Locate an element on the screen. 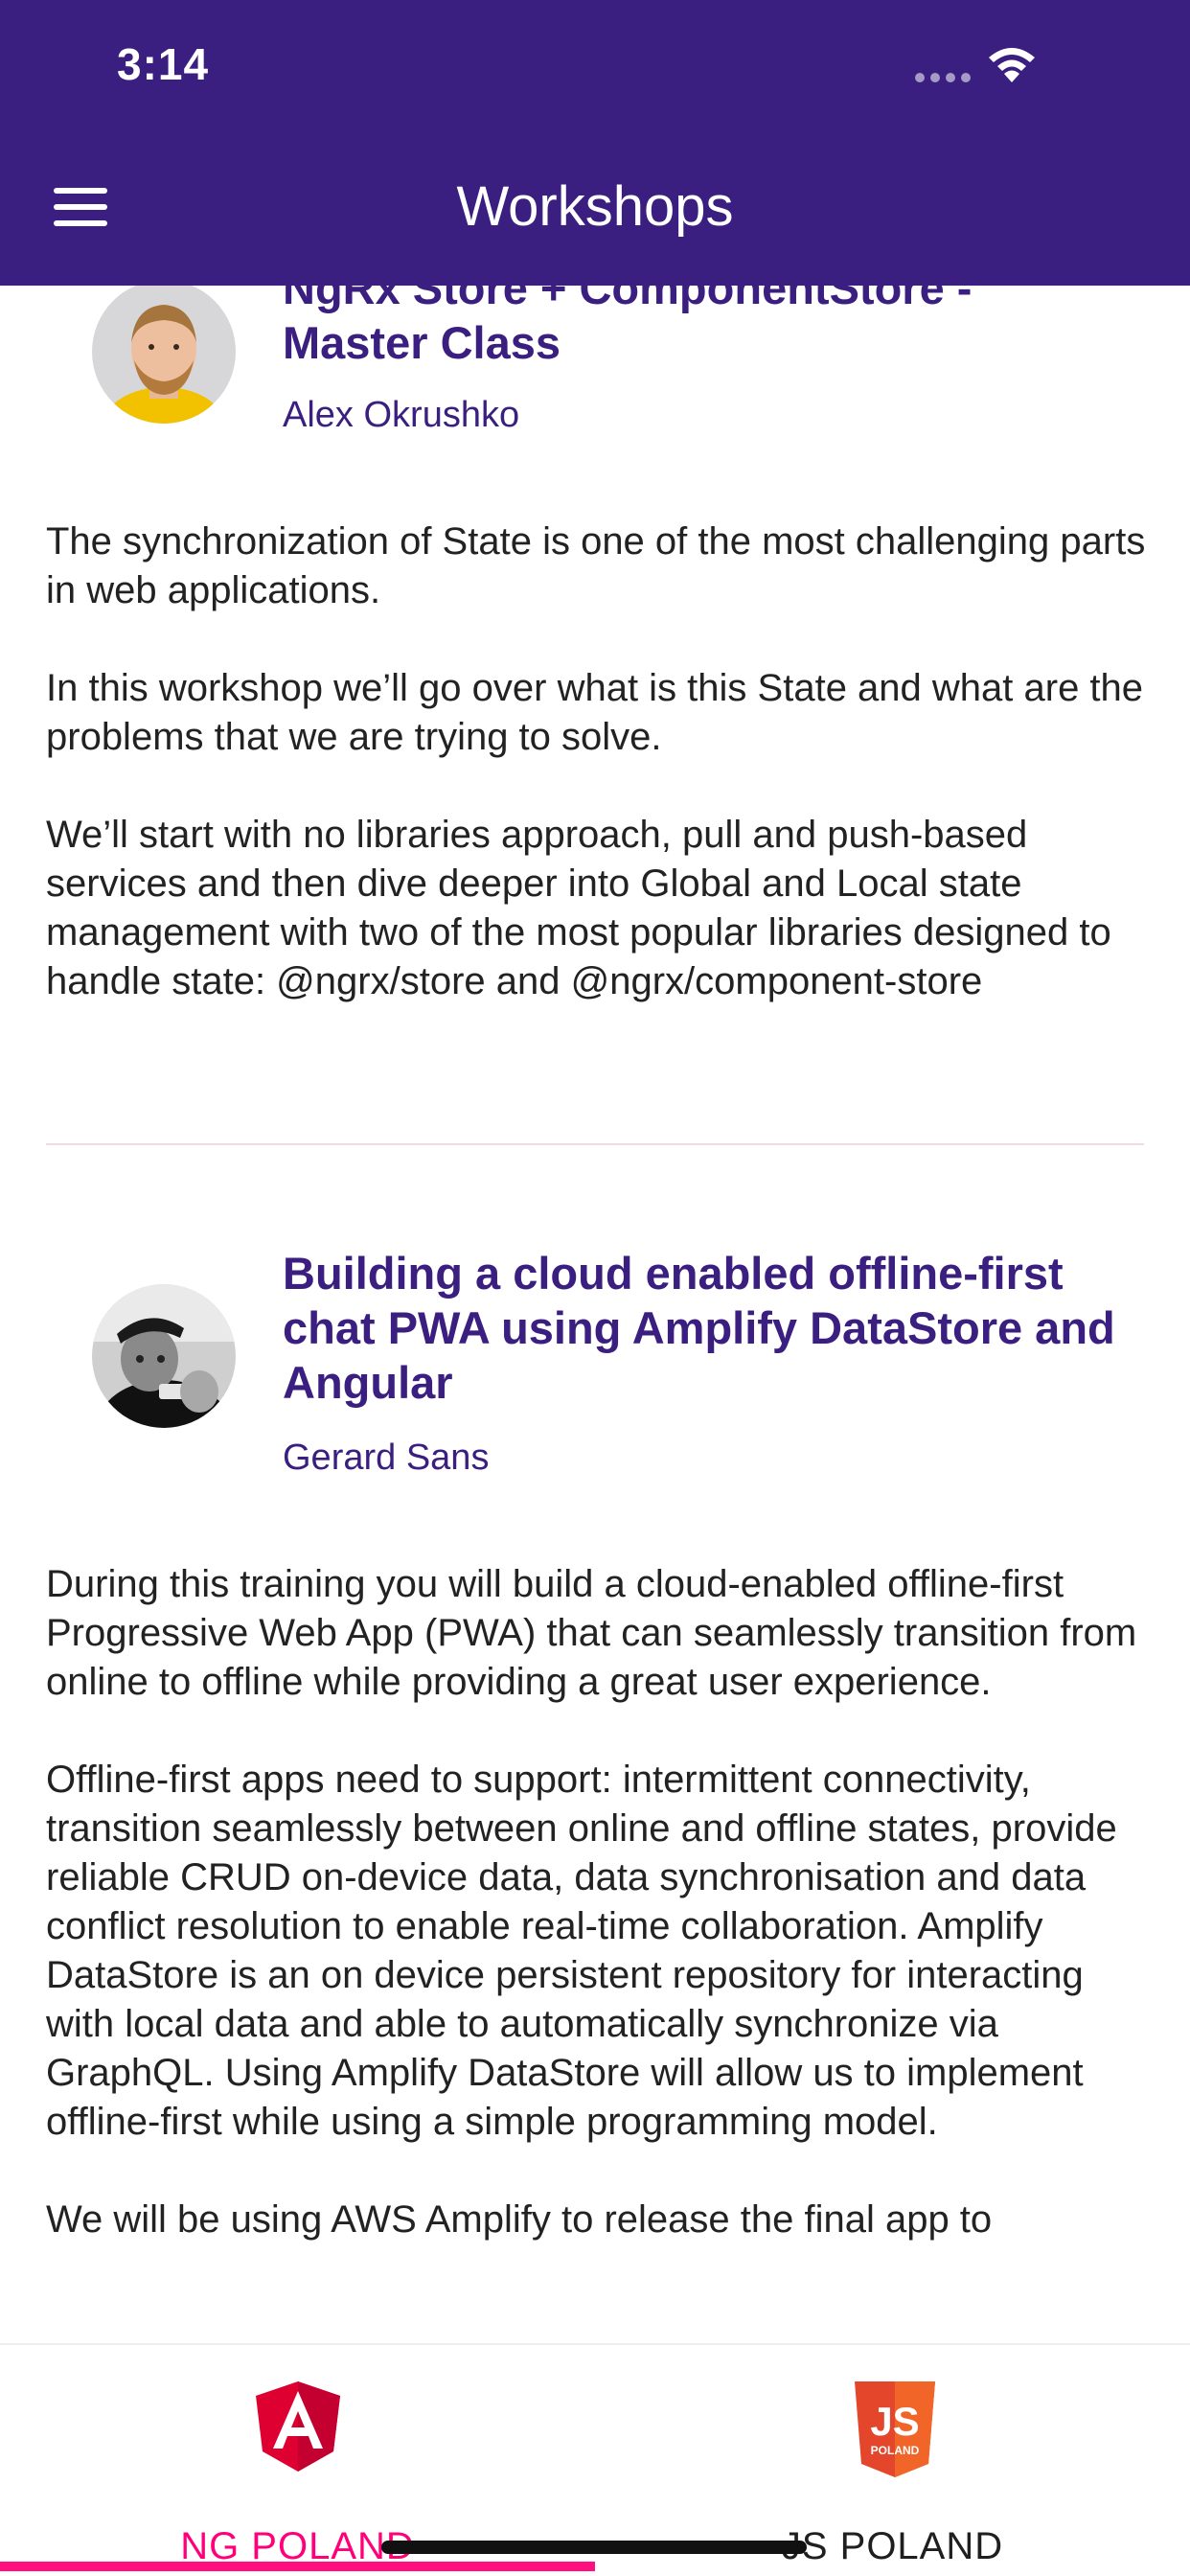  status-time: 3:14 is located at coordinates (163, 64).